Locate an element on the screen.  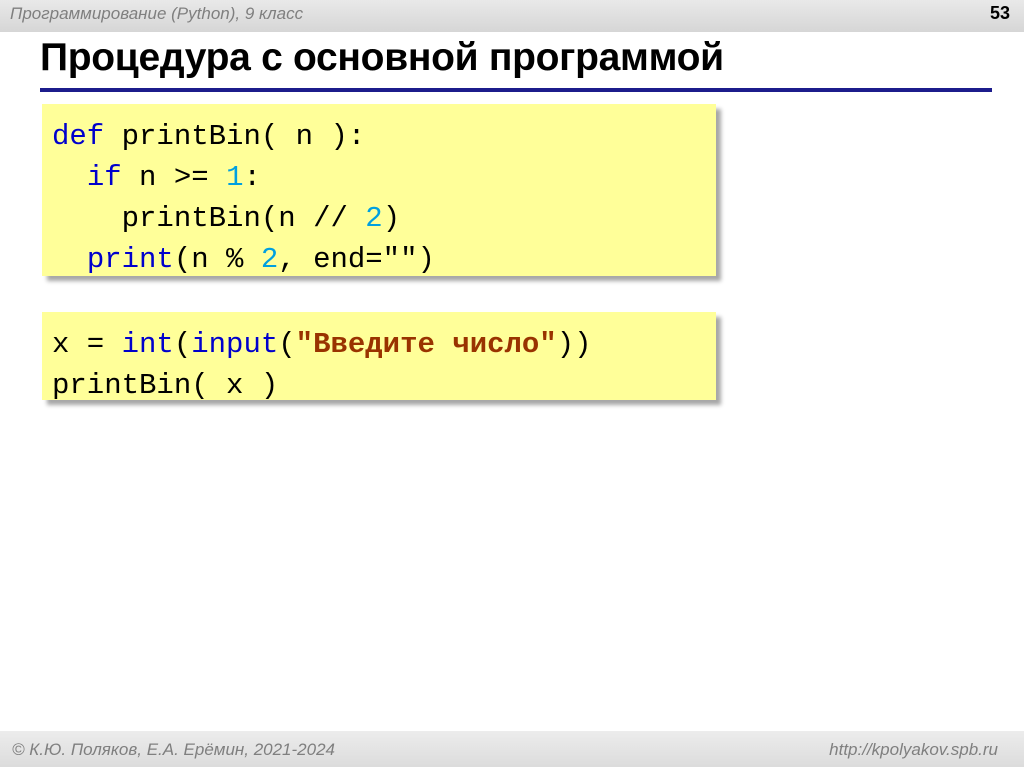
prompt-string: "Введите число" is located at coordinates (426, 344).